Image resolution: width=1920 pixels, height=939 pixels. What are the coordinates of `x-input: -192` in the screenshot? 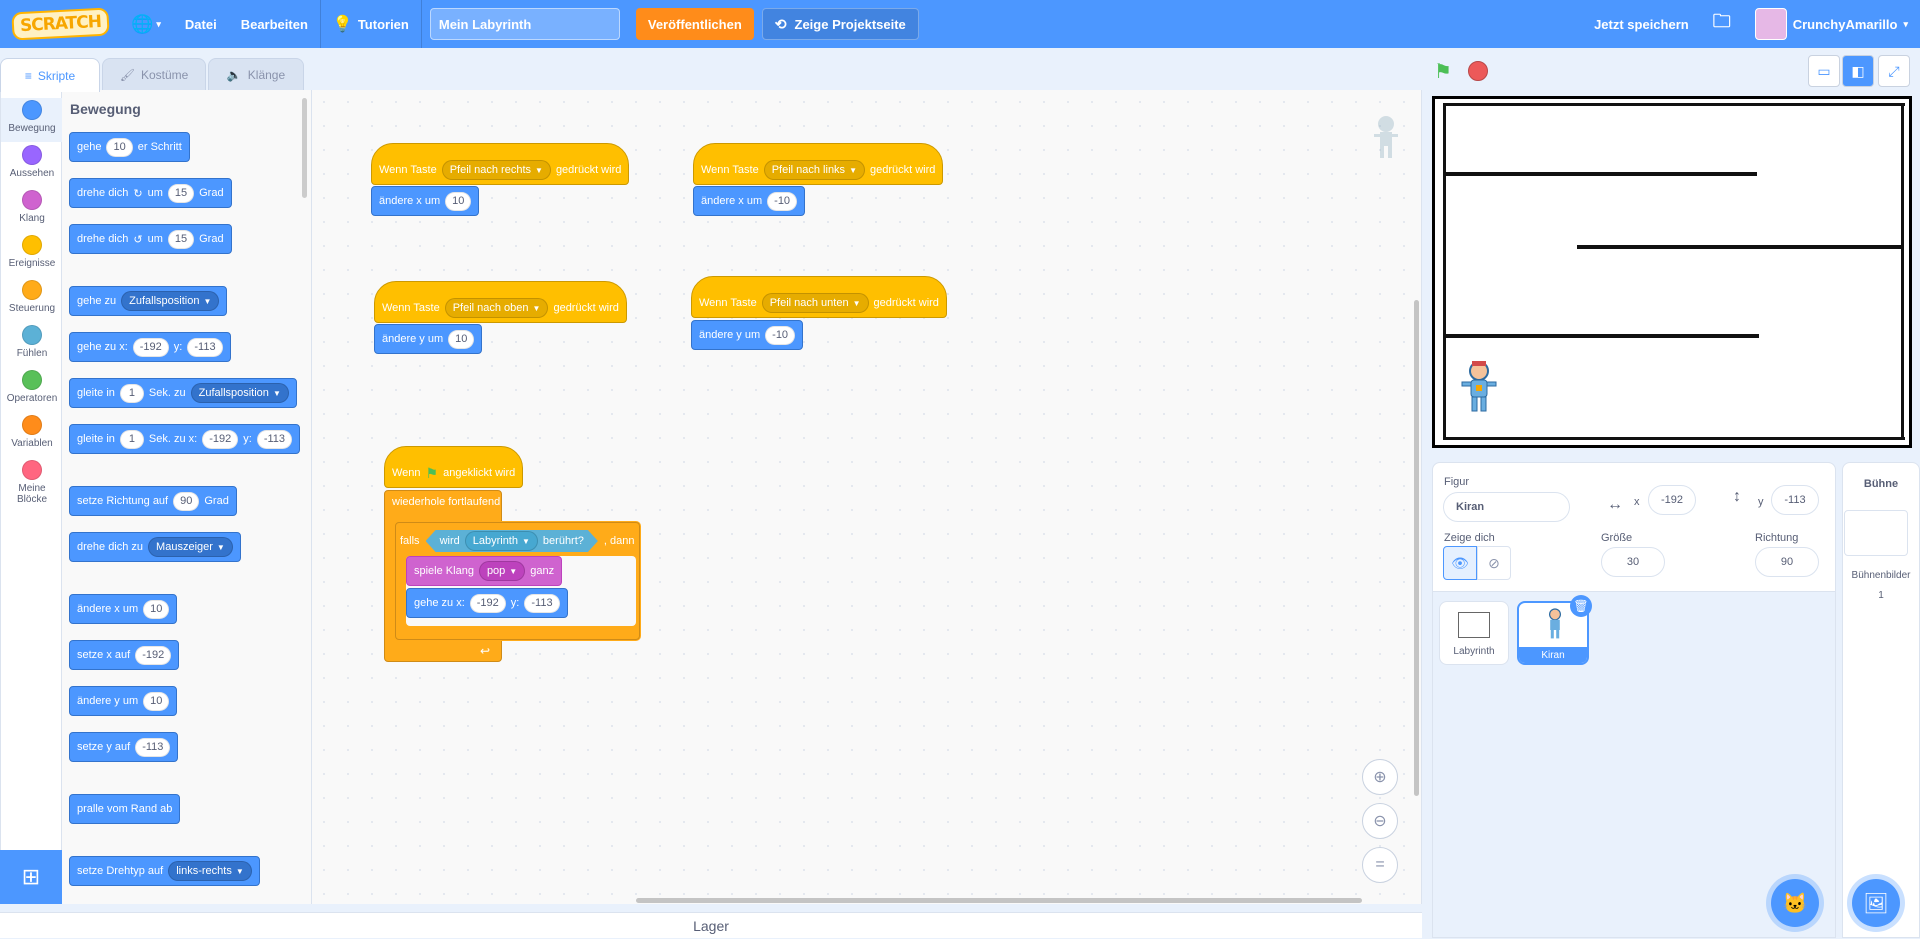 It's located at (1672, 500).